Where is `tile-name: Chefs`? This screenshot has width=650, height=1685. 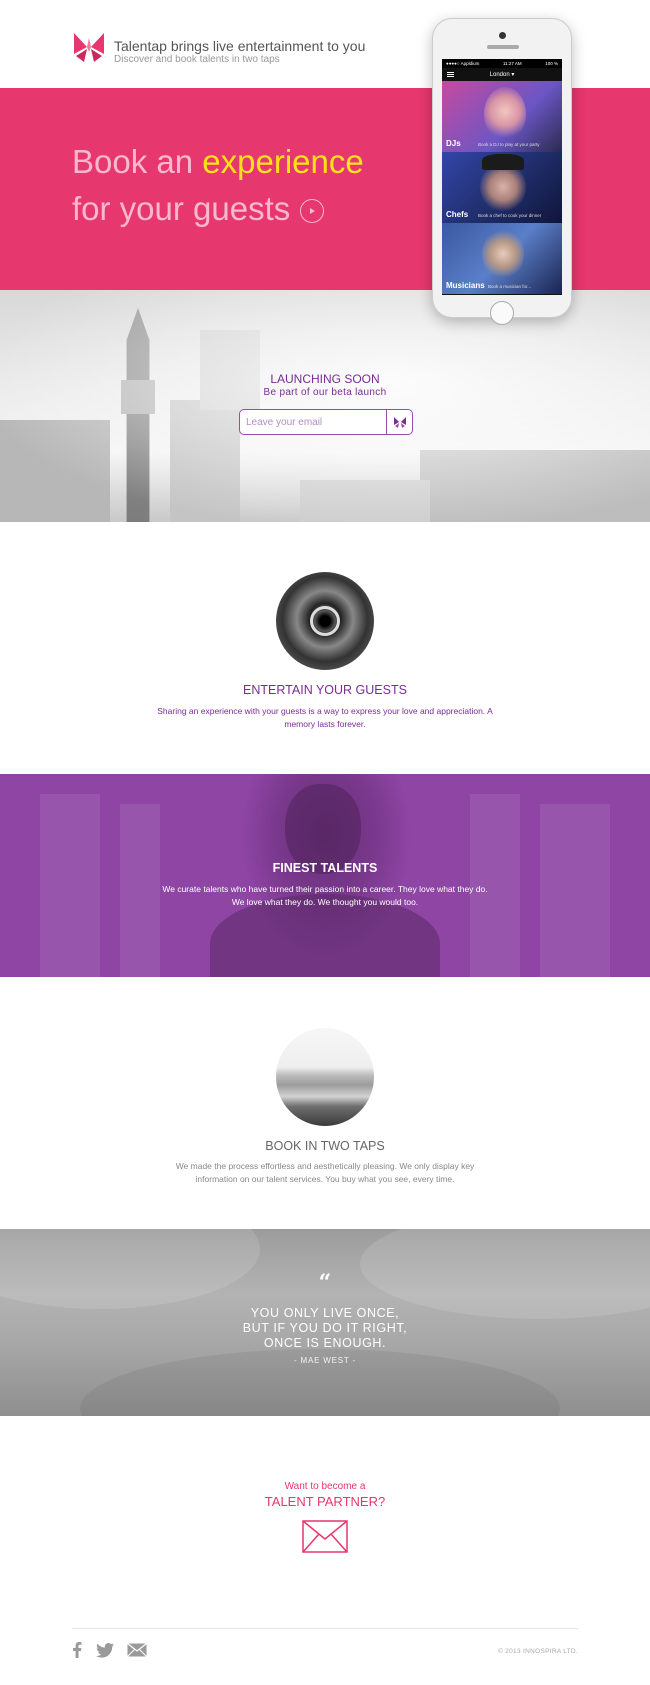
tile-name: Chefs is located at coordinates (457, 214).